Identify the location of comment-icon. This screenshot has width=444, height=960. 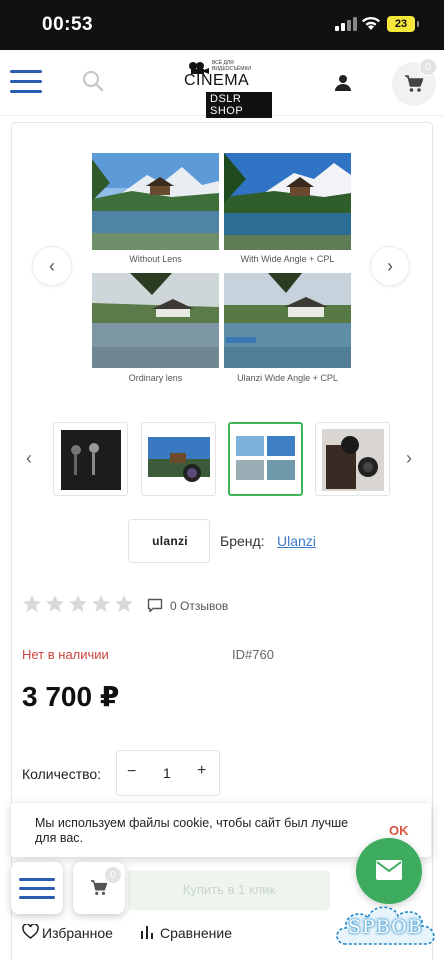
(155, 605).